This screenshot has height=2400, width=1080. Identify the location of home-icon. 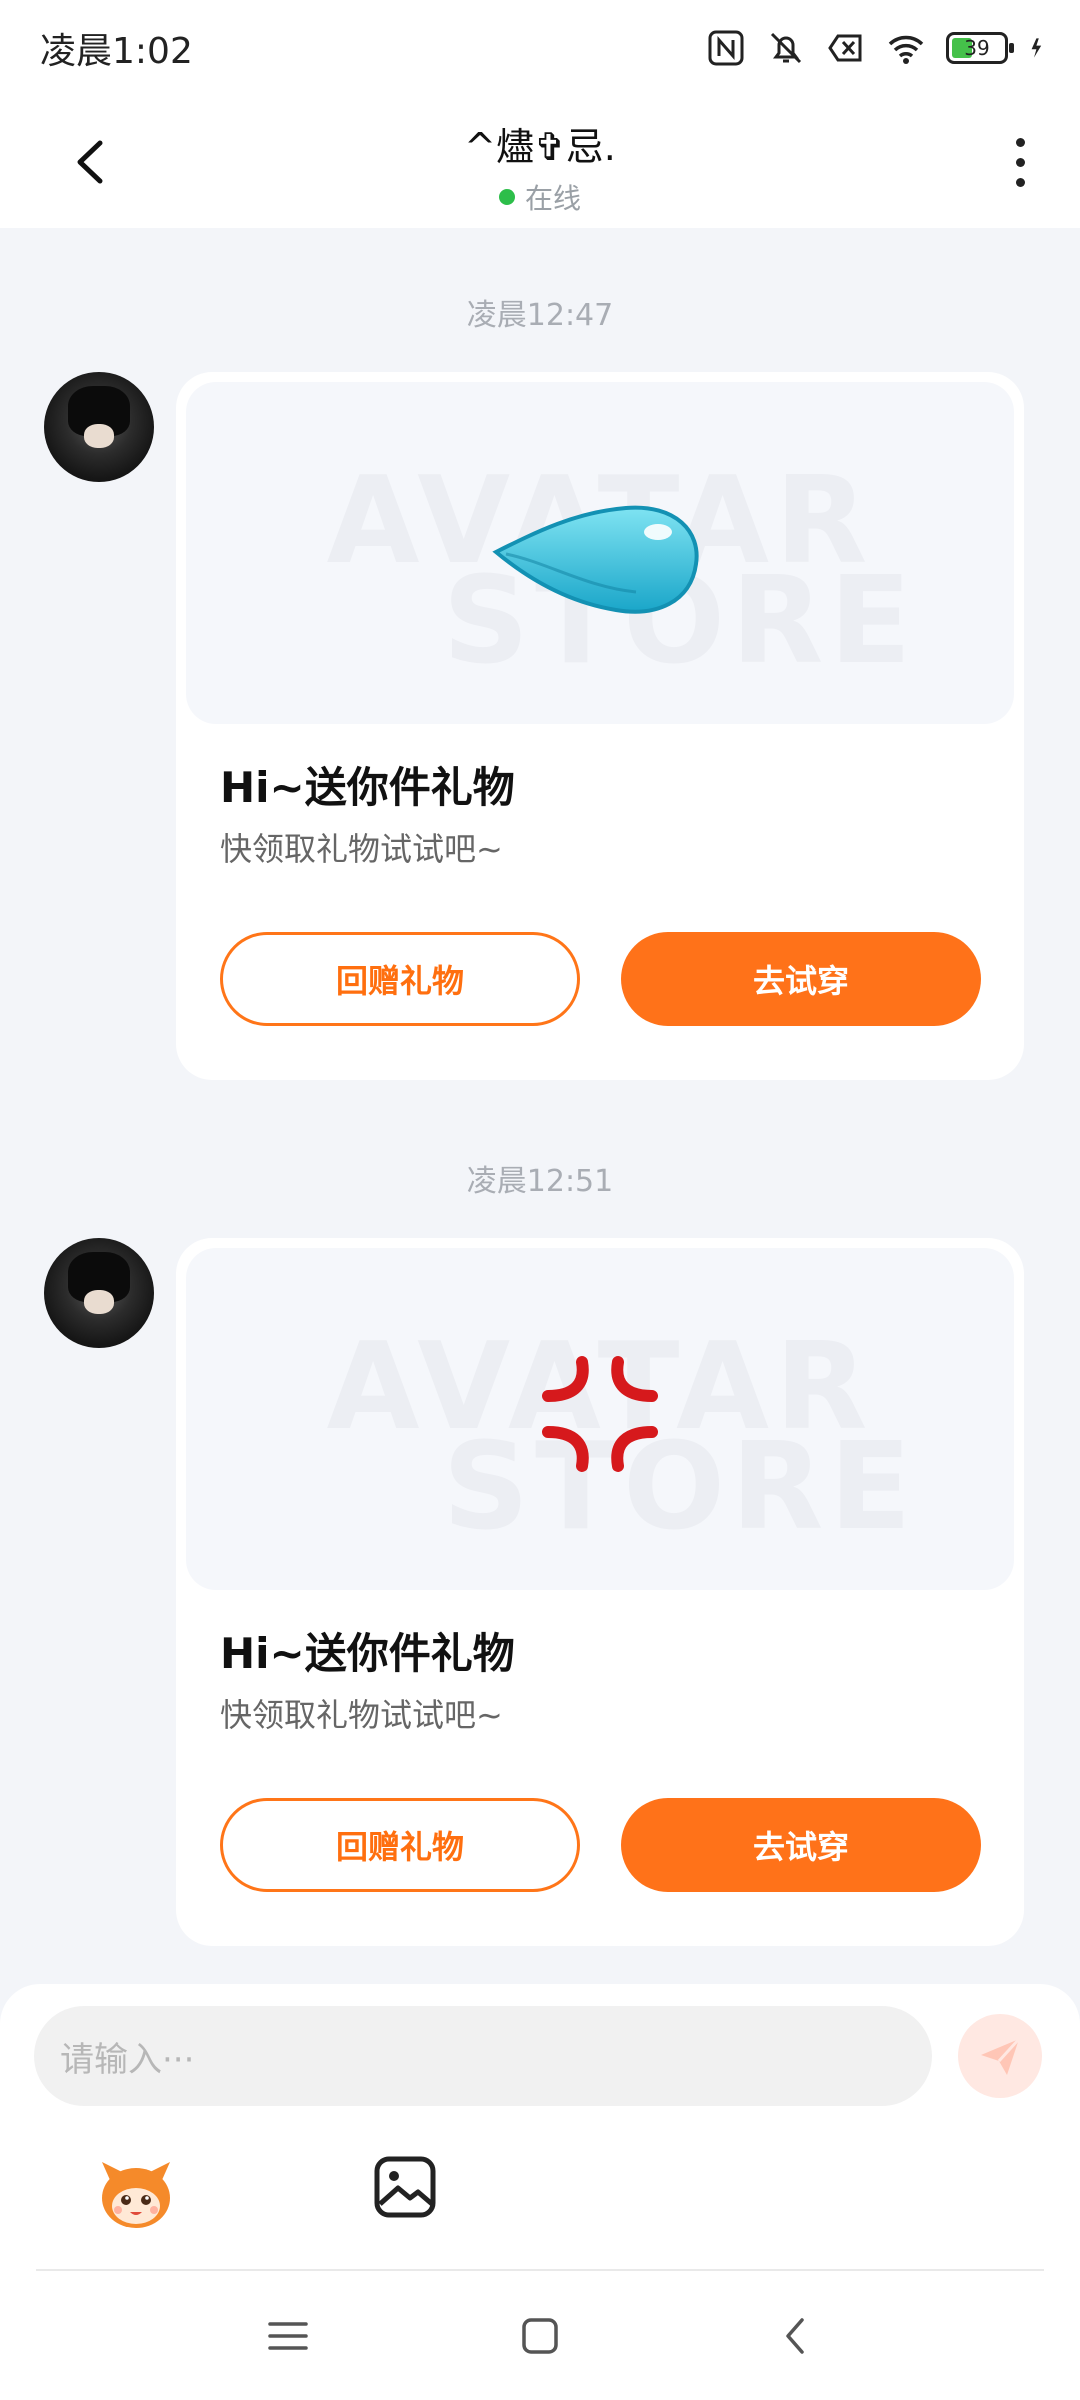
(540, 2336).